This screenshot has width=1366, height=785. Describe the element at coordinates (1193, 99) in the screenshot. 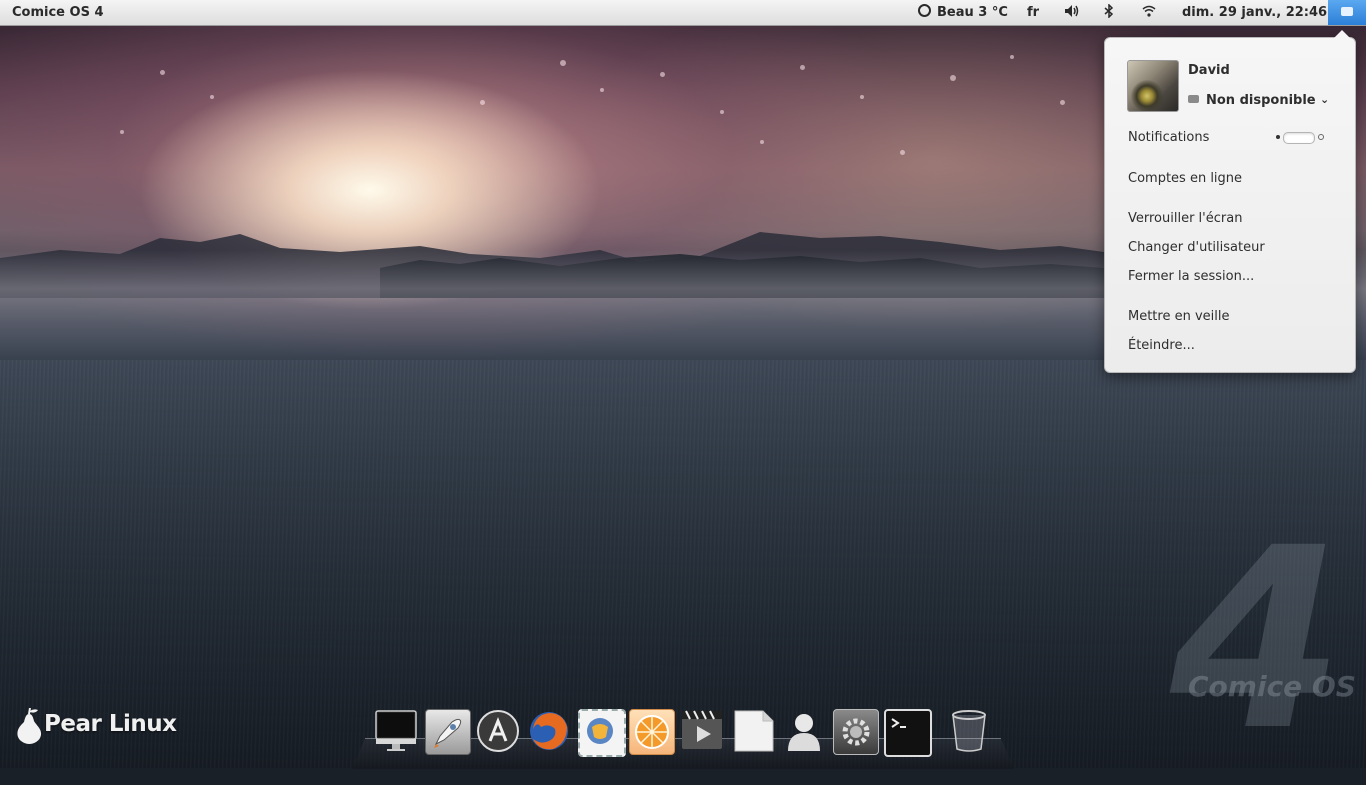

I see `status-icon` at that location.